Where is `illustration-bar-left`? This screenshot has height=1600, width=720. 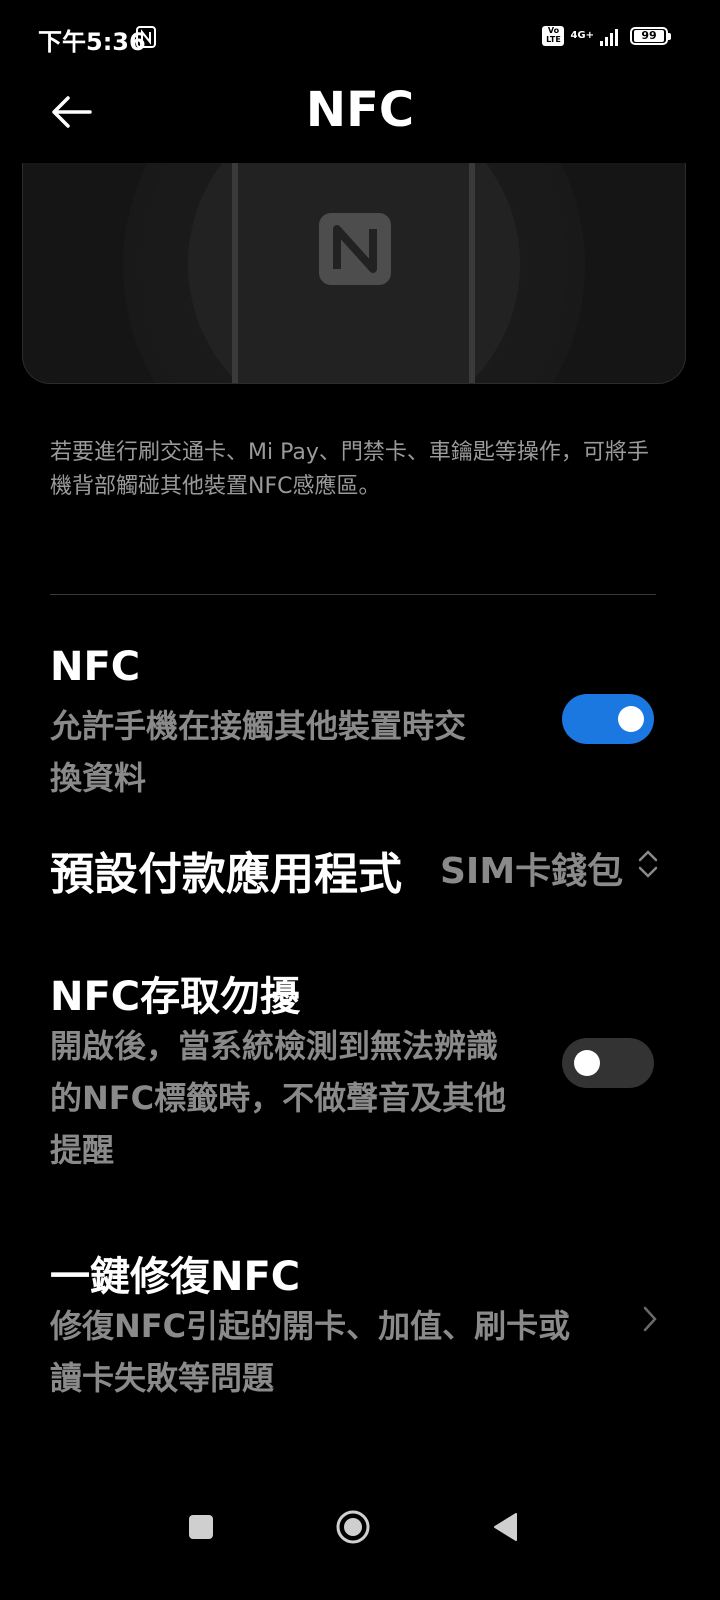 illustration-bar-left is located at coordinates (235, 273).